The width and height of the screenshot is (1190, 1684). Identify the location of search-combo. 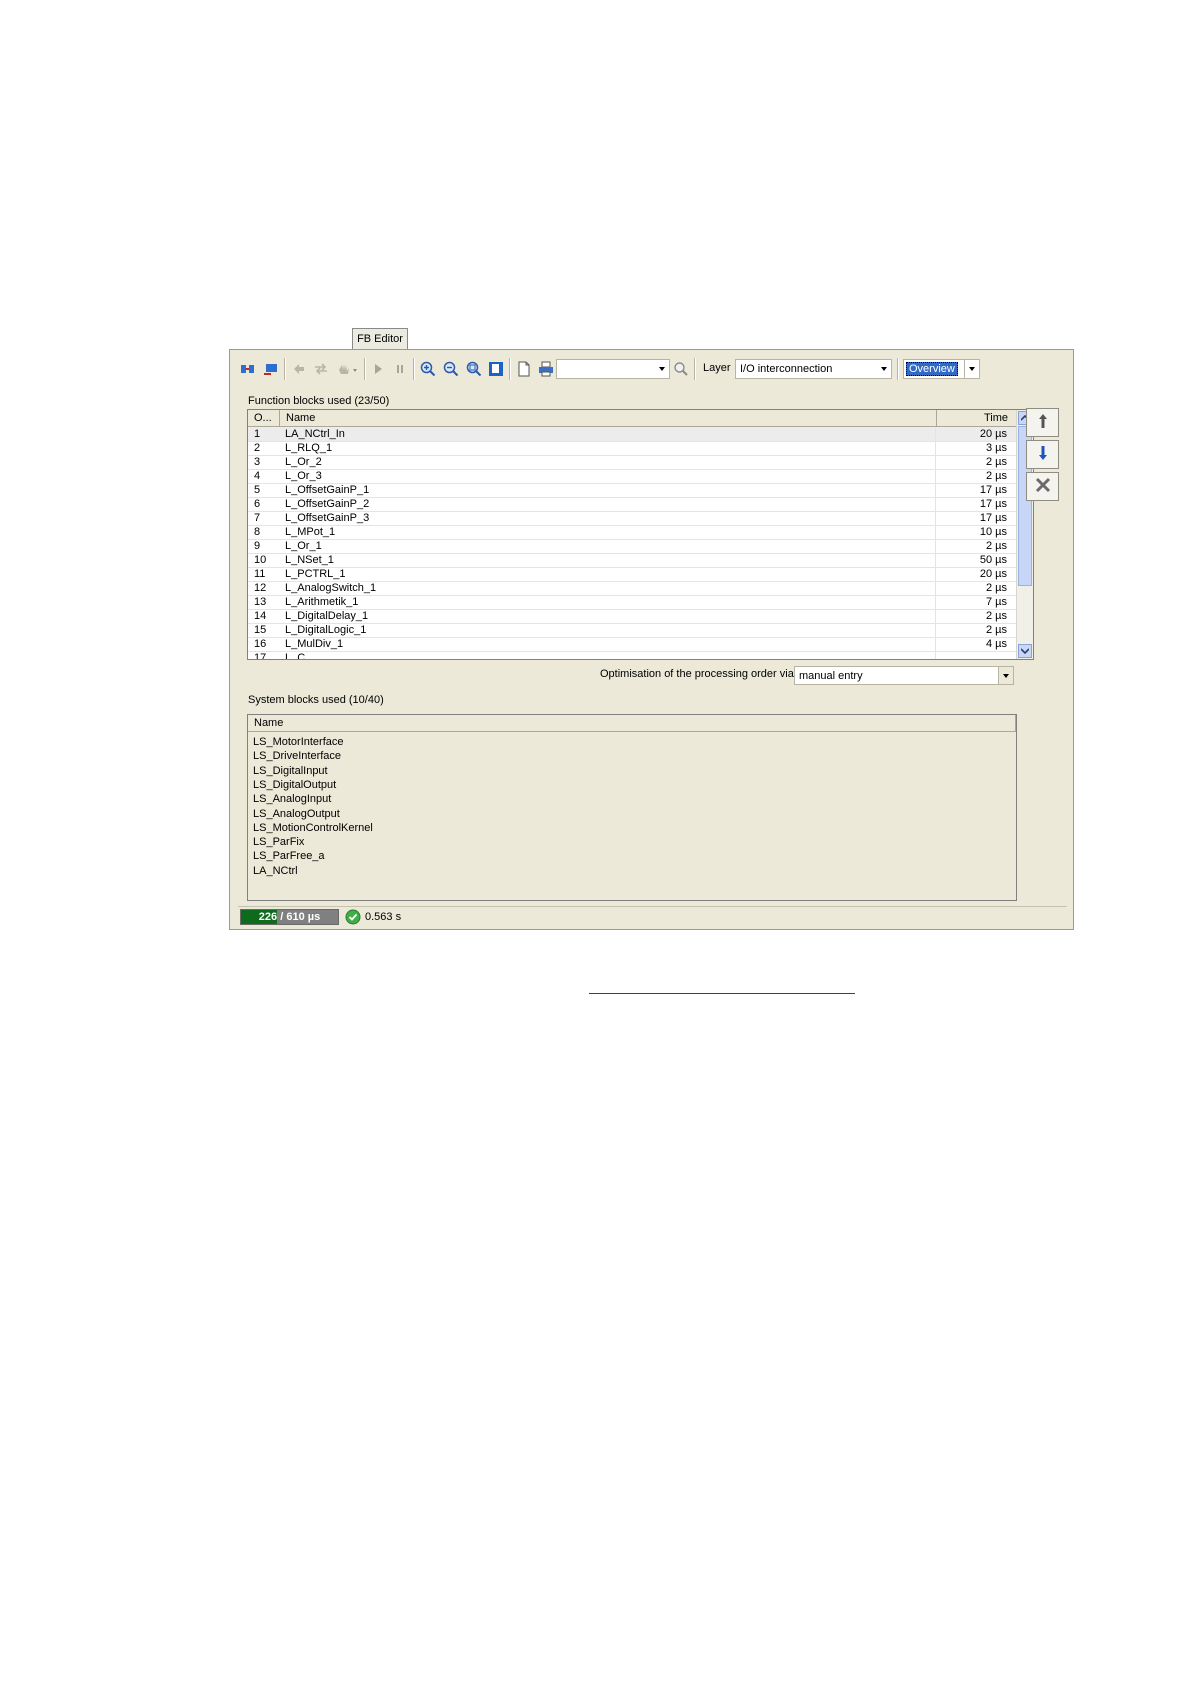
(613, 369).